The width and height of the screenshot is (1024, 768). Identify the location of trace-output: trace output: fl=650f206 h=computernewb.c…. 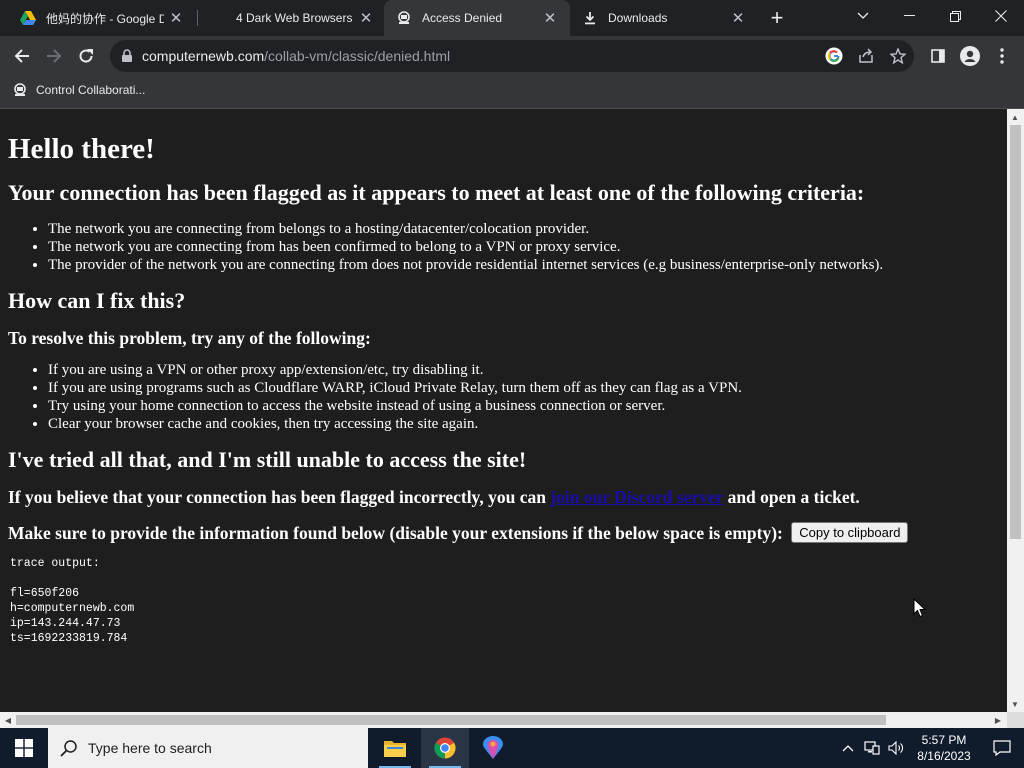
(504, 601).